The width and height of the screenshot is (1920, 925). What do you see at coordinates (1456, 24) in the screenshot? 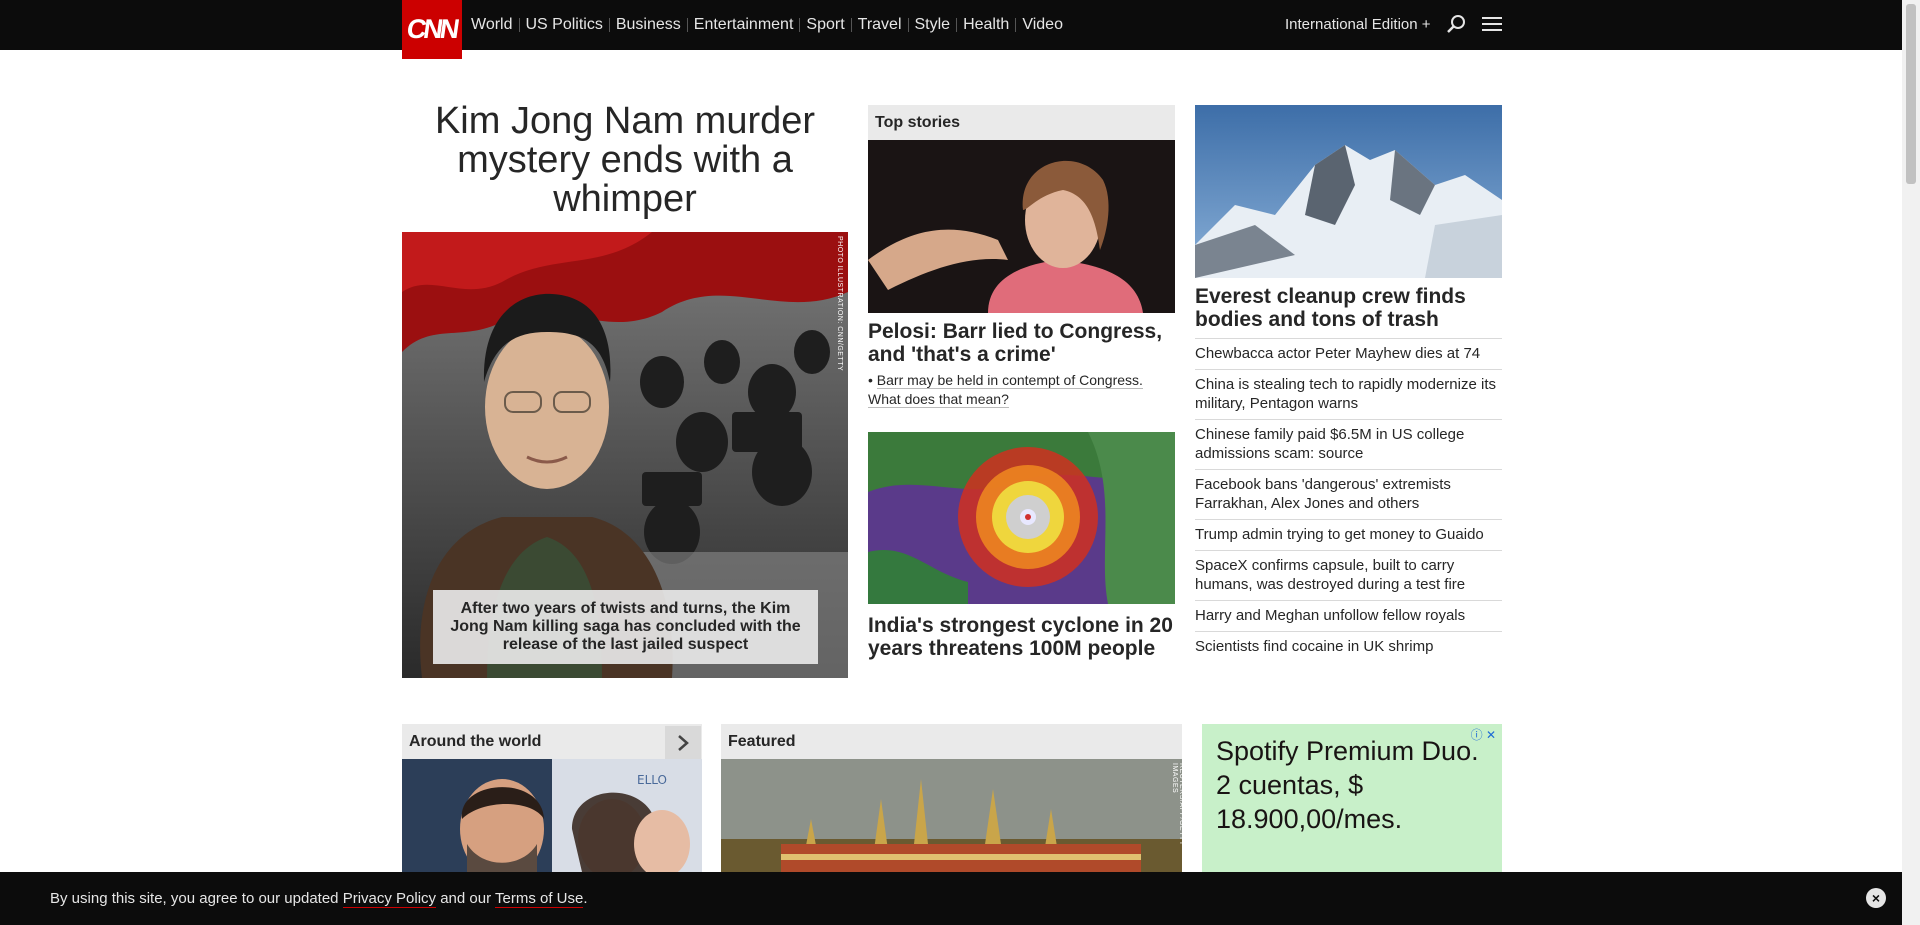
I see `search-icon` at bounding box center [1456, 24].